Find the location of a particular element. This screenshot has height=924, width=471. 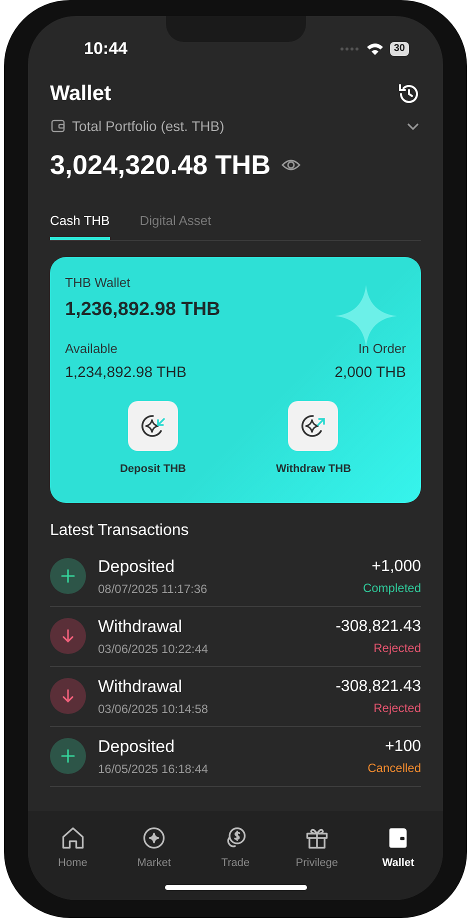

nav-item: Privilege is located at coordinates (316, 847).